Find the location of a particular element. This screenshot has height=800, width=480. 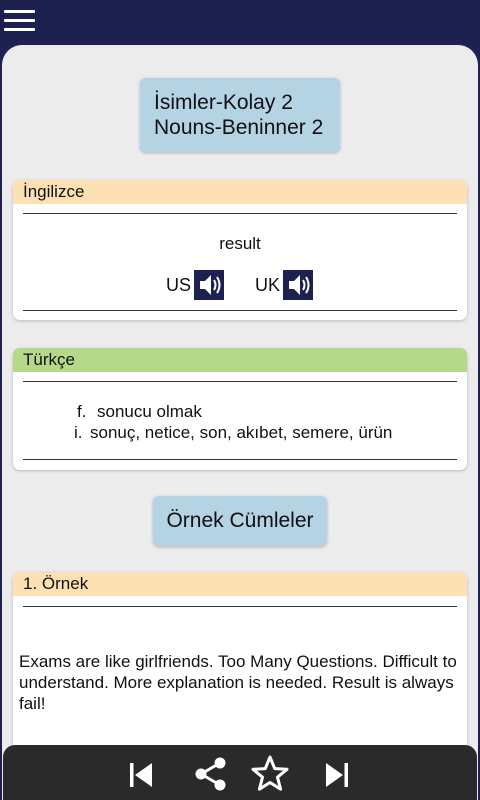

example-sentences-button: Örnek Cümleler is located at coordinates (240, 521).